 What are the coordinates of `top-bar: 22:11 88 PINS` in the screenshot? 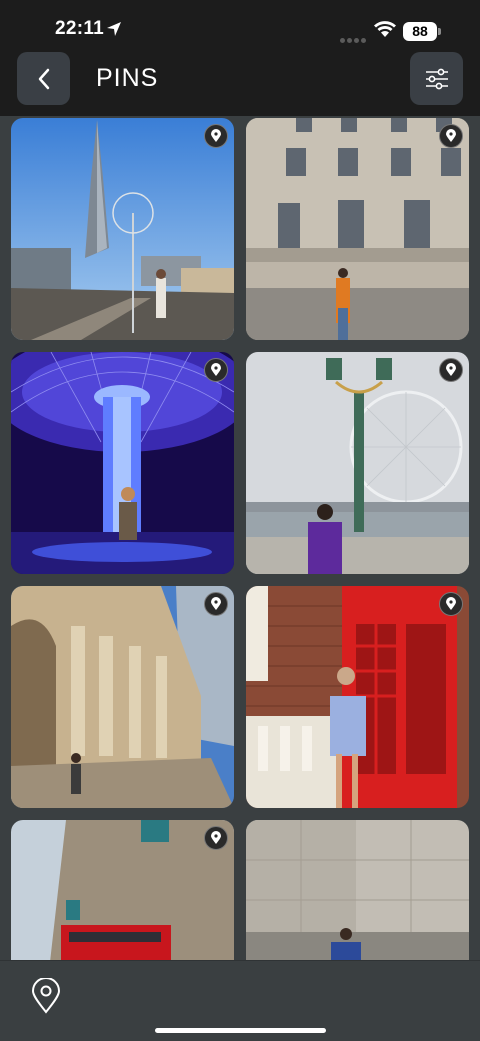 It's located at (240, 58).